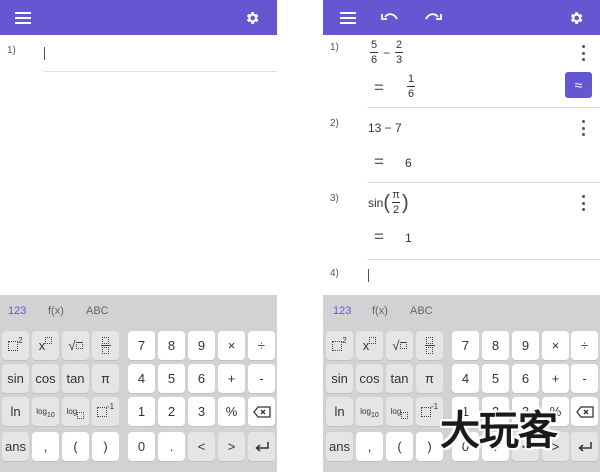 This screenshot has width=600, height=472. Describe the element at coordinates (334, 123) in the screenshot. I see `row-number: 2)` at that location.